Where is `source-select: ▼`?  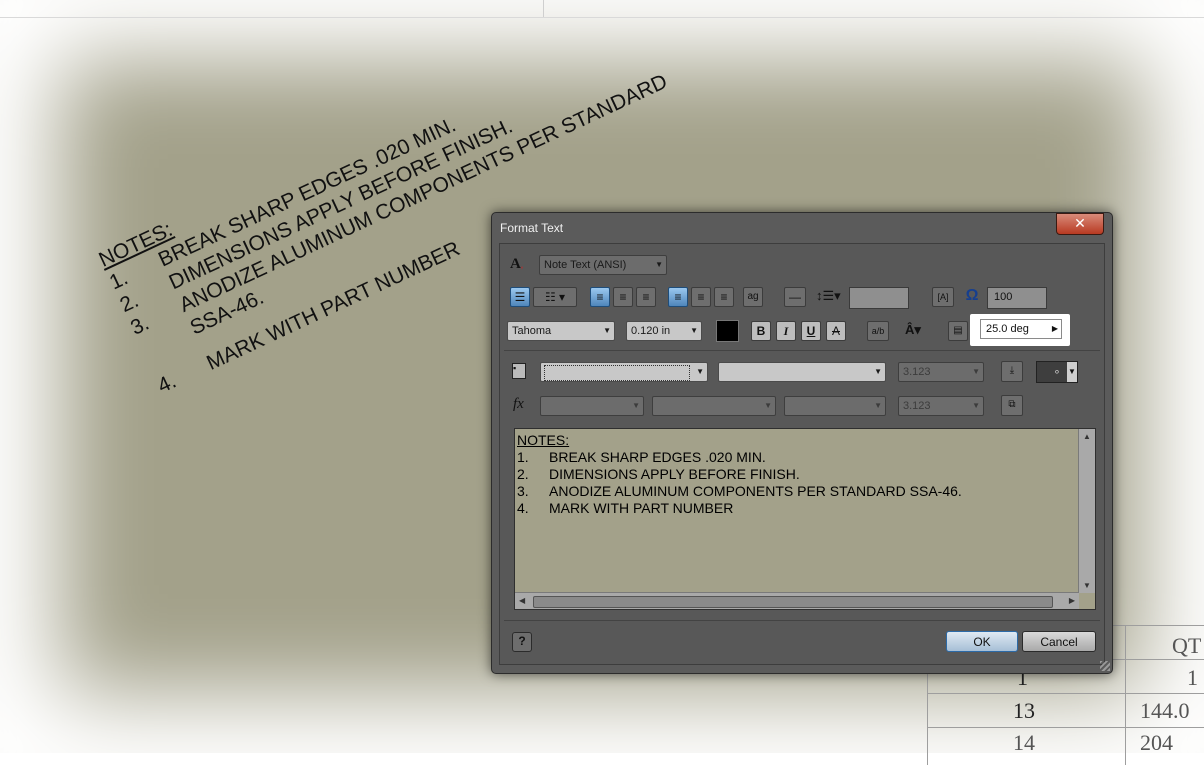
source-select: ▼ is located at coordinates (802, 372).